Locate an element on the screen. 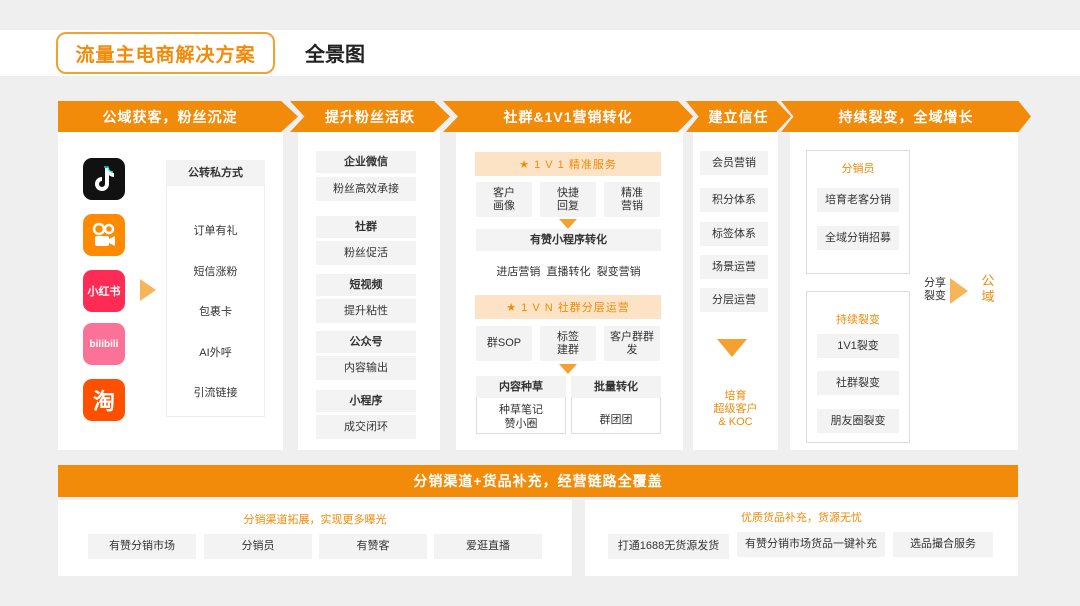 This screenshot has height=606, width=1080. channel-item: 爱逛直播 is located at coordinates (488, 546).